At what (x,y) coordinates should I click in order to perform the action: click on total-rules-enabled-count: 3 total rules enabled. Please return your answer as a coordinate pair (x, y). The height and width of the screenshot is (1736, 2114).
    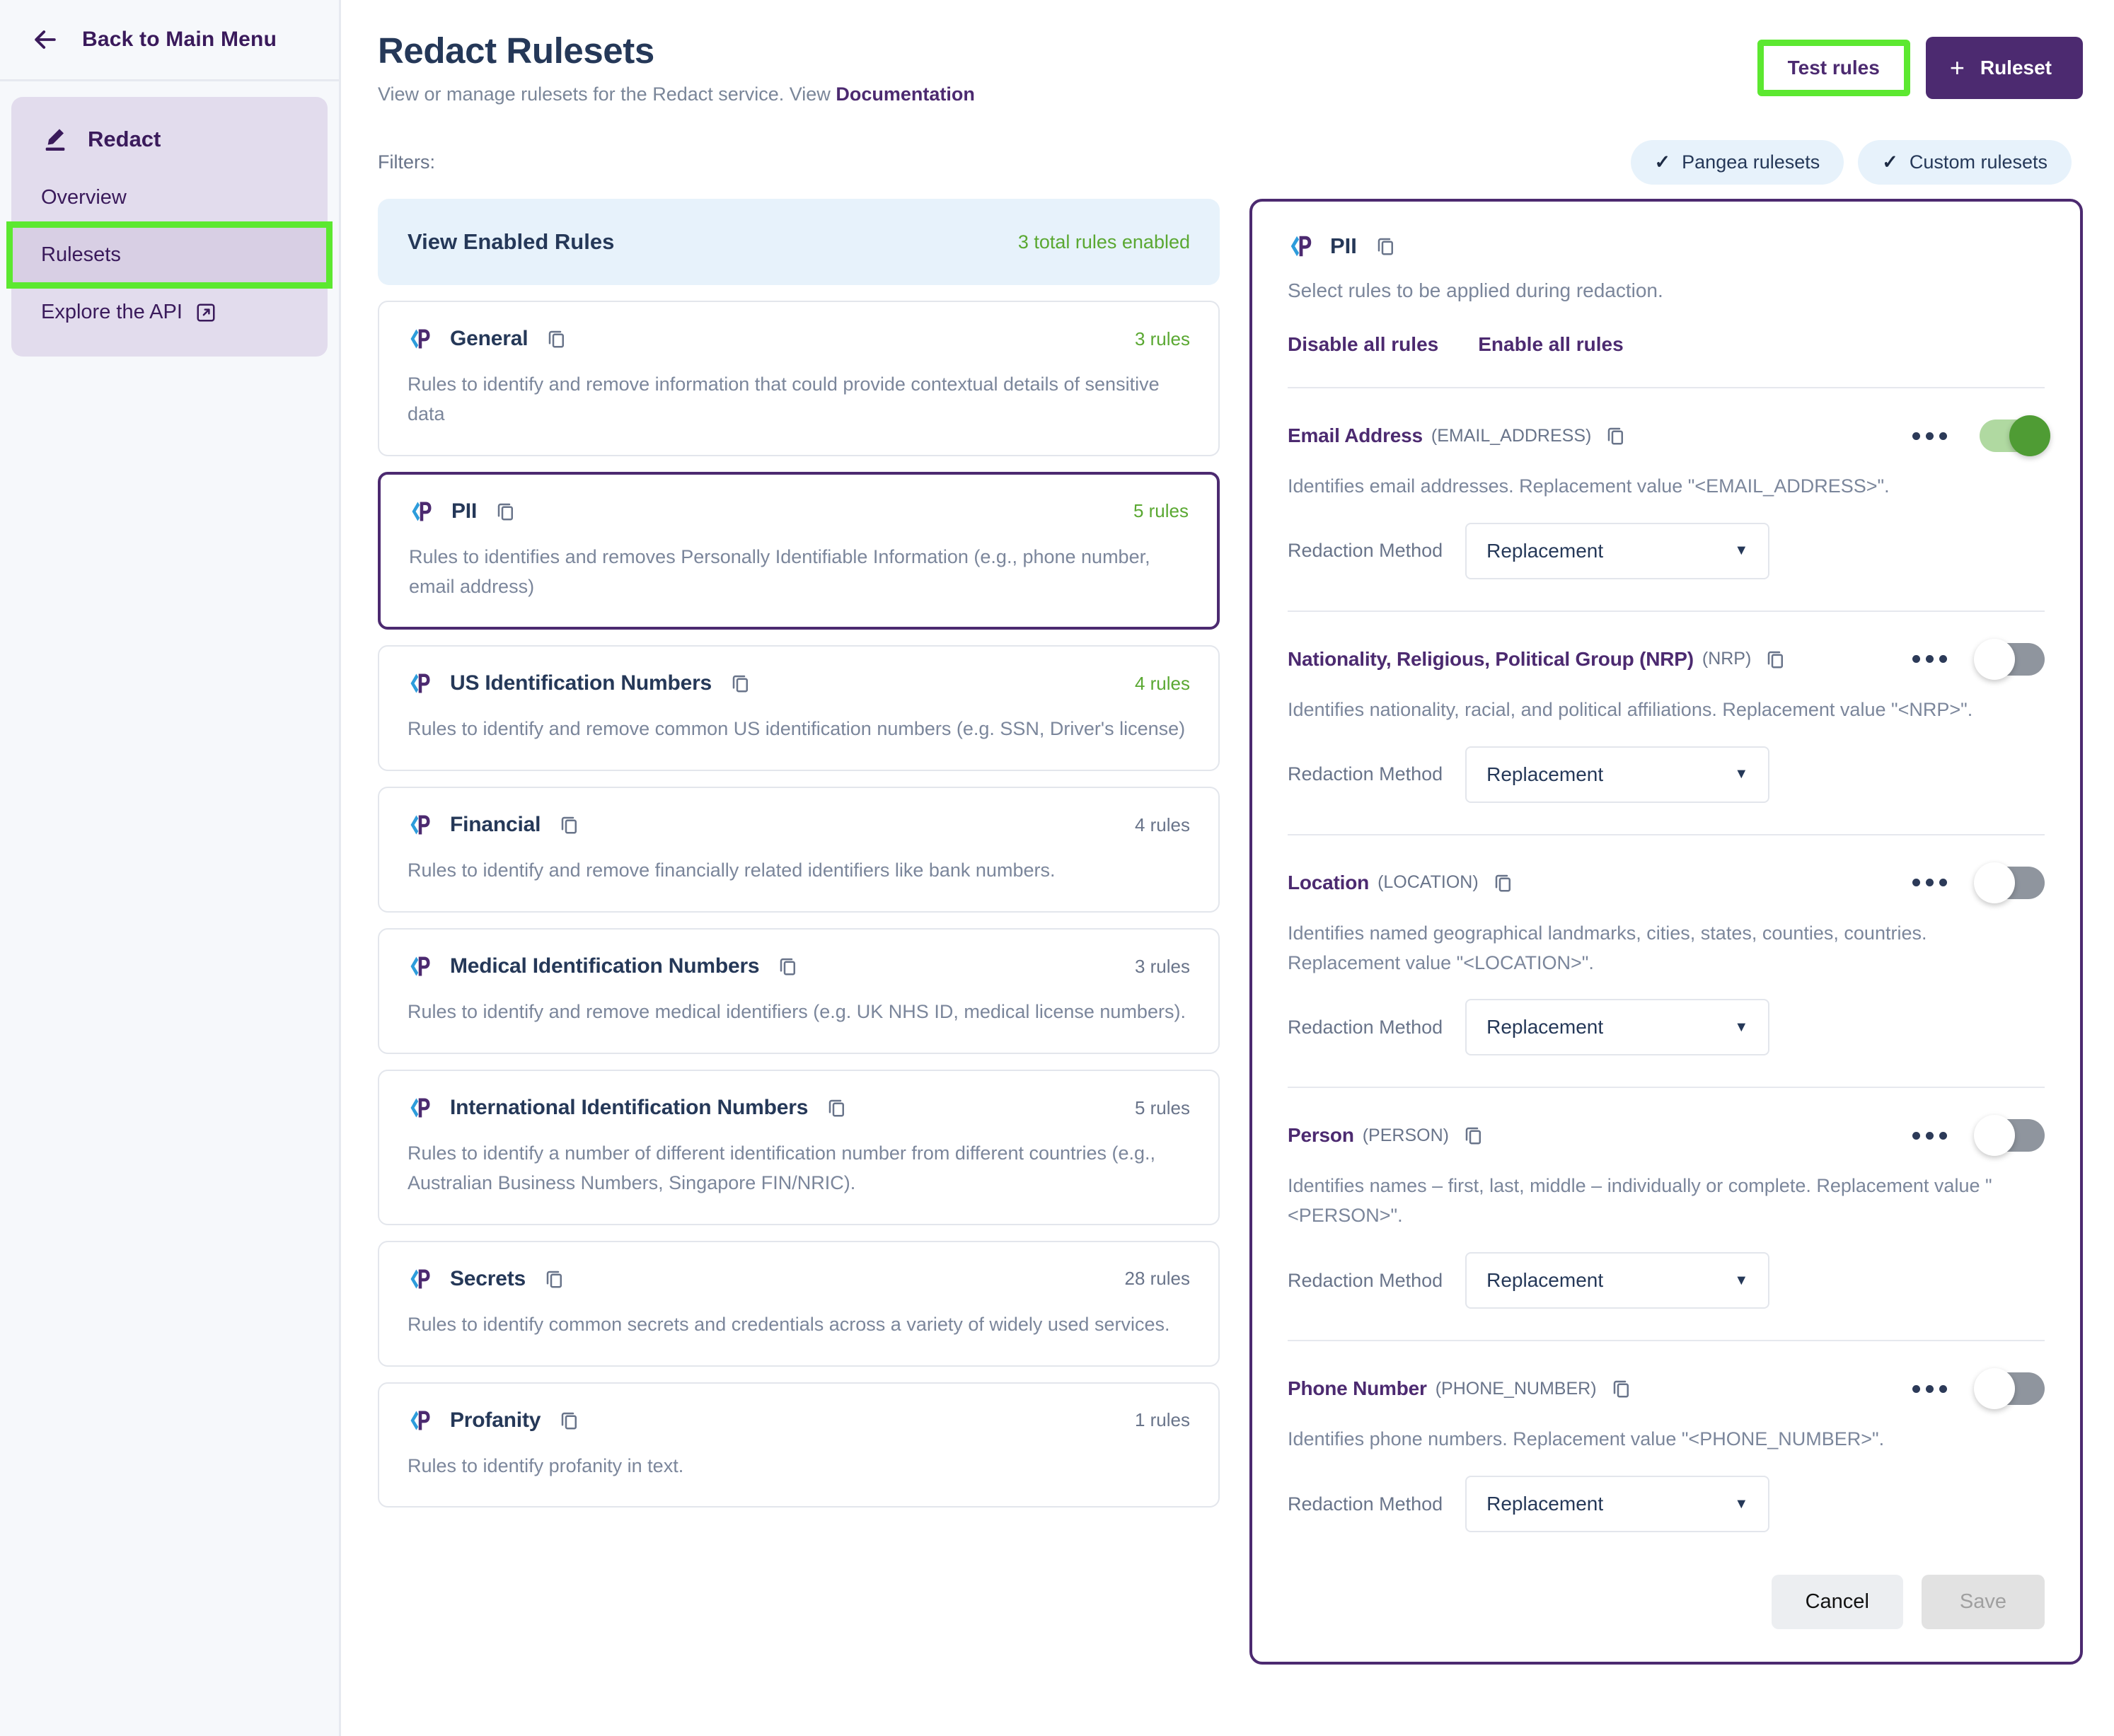
    Looking at the image, I should click on (1103, 242).